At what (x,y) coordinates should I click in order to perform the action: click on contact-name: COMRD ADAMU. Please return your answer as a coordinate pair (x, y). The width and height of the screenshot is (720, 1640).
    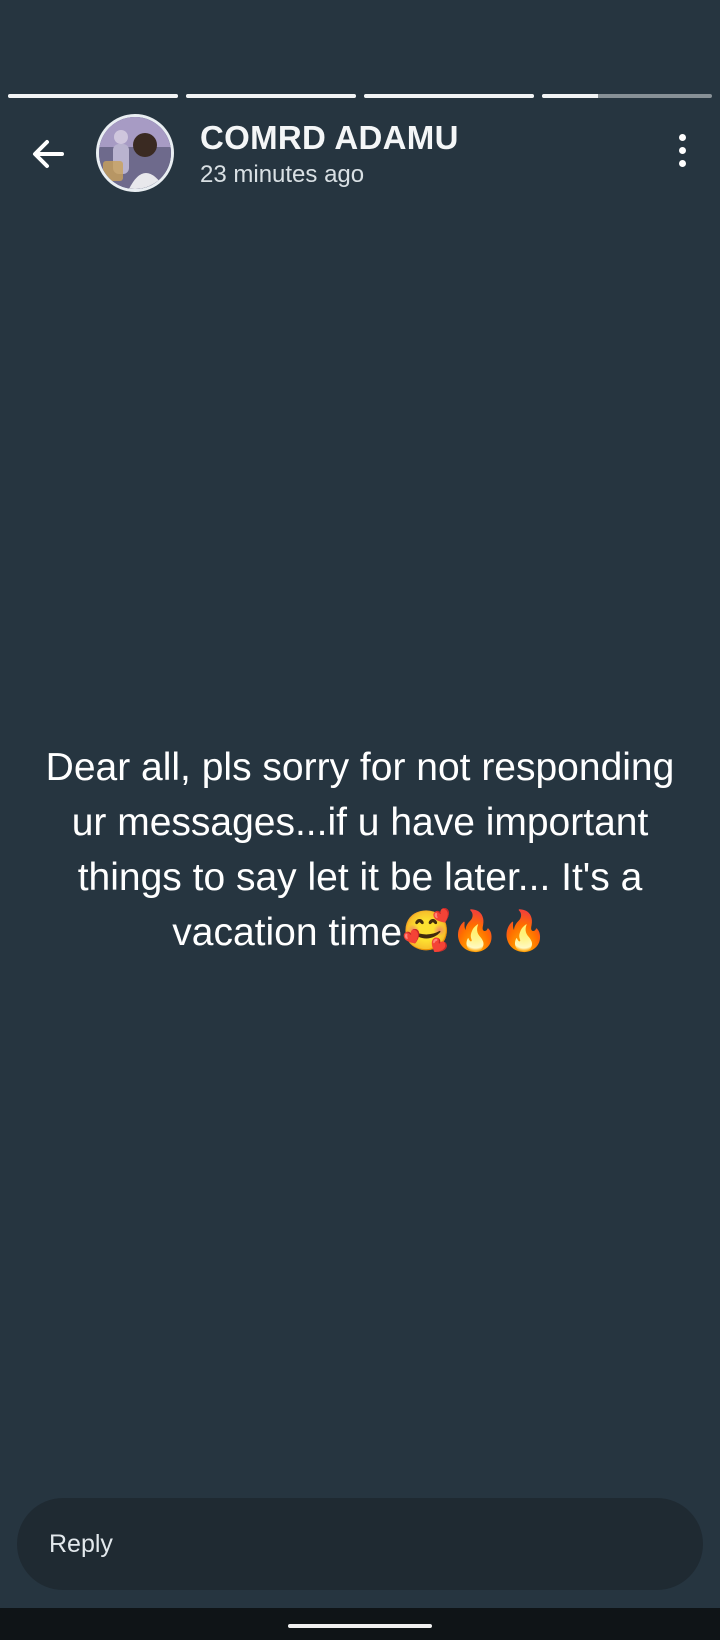
    Looking at the image, I should click on (329, 137).